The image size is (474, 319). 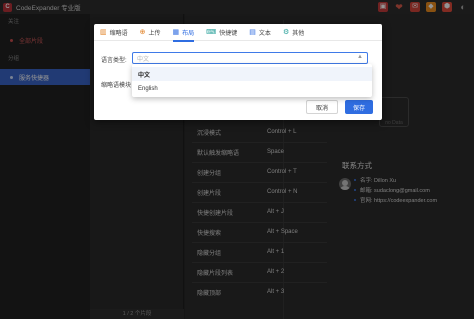 What do you see at coordinates (118, 33) in the screenshot?
I see `tab-label: 缩略语` at bounding box center [118, 33].